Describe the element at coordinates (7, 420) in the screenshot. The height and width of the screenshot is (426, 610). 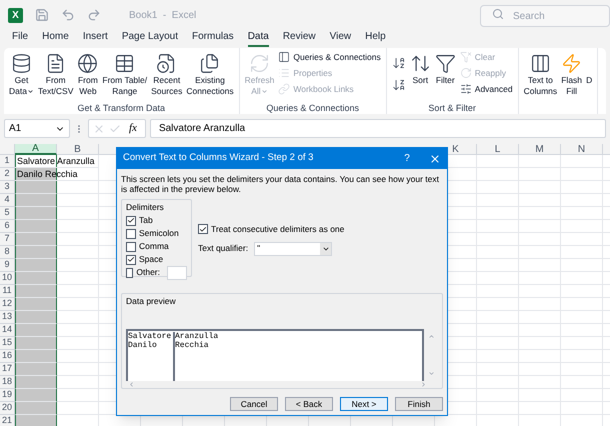
I see `row-header: 21` at that location.